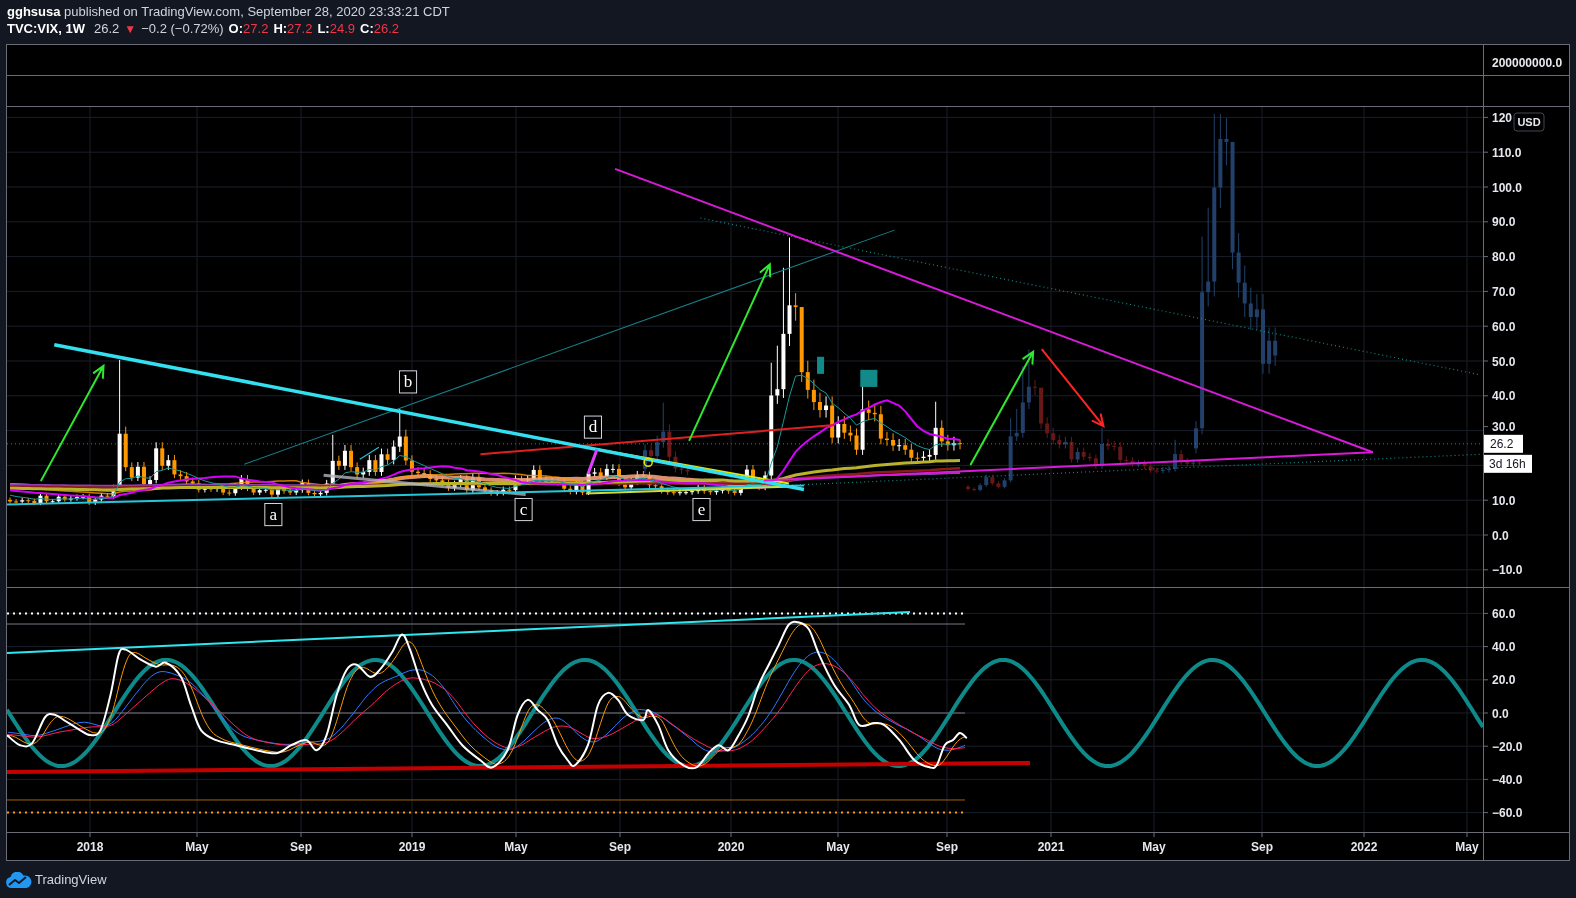 The width and height of the screenshot is (1576, 898). Describe the element at coordinates (1504, 427) in the screenshot. I see `axis-label: 30.0` at that location.